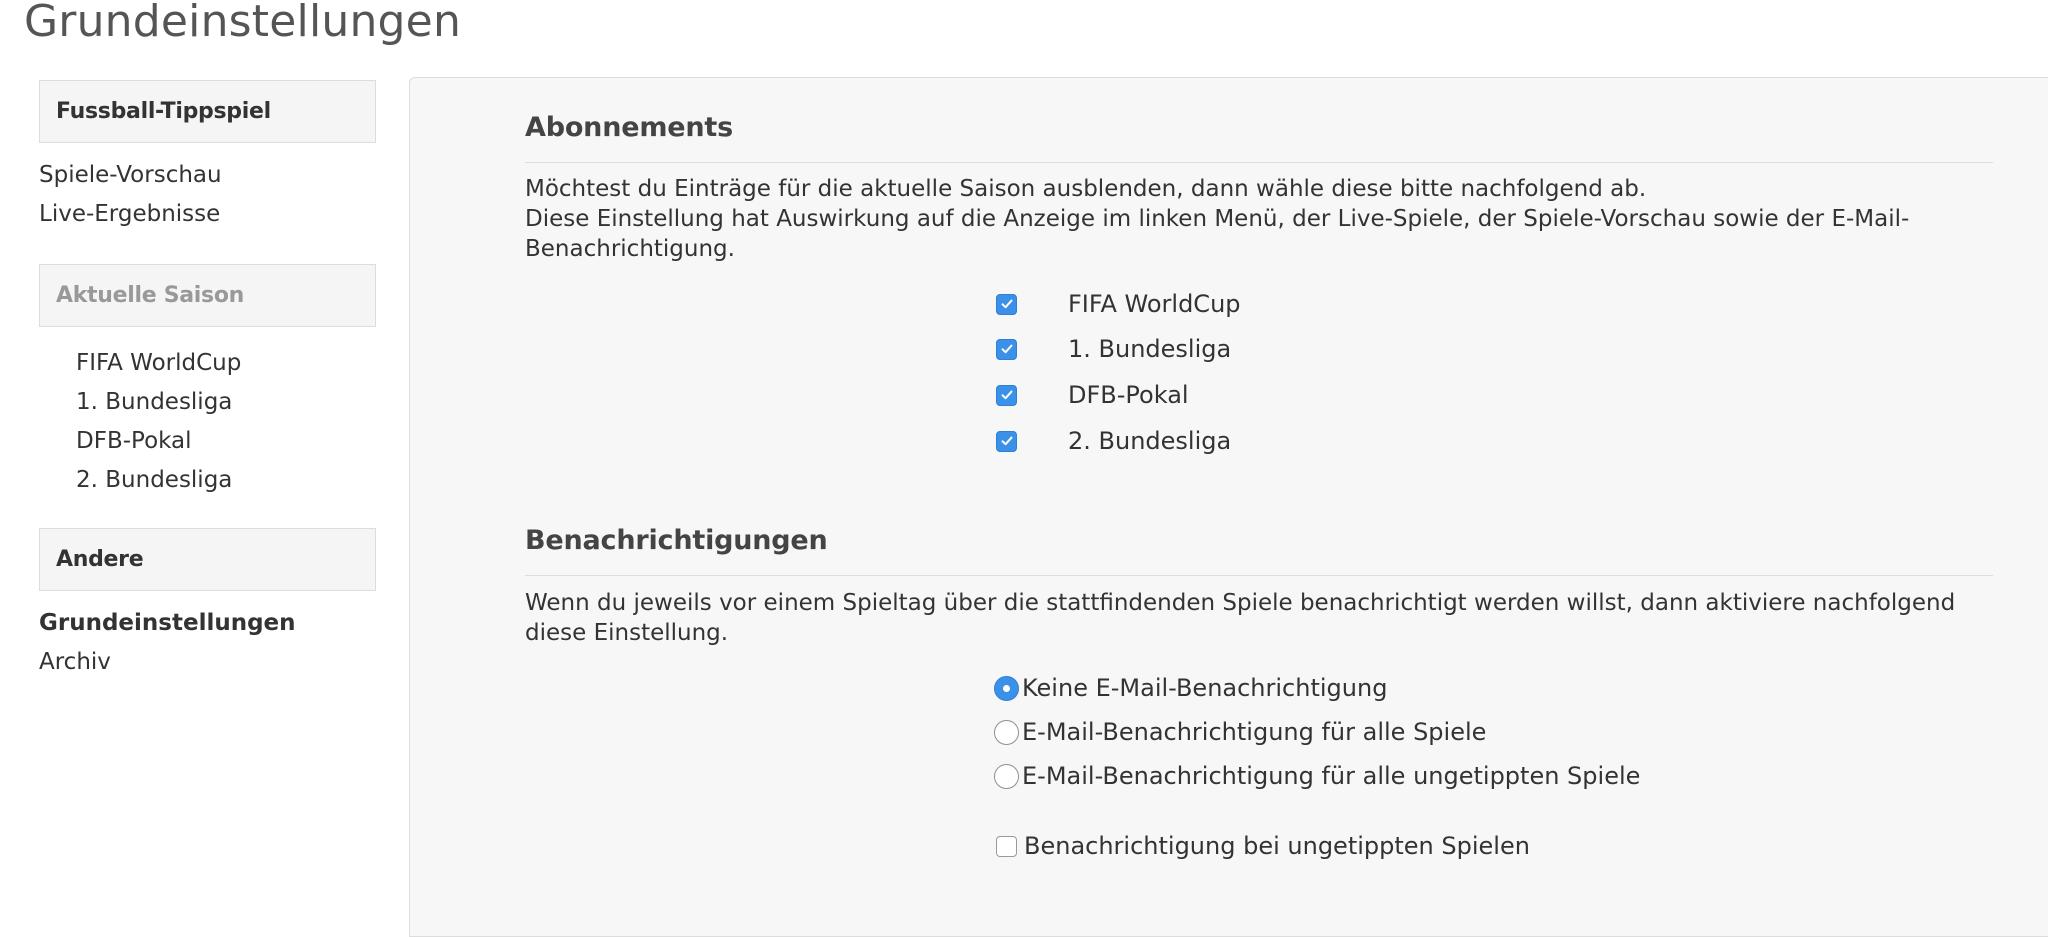 The height and width of the screenshot is (937, 2048). I want to click on sidebar-item-dfb-pokal: DFB-Pokal, so click(207, 441).